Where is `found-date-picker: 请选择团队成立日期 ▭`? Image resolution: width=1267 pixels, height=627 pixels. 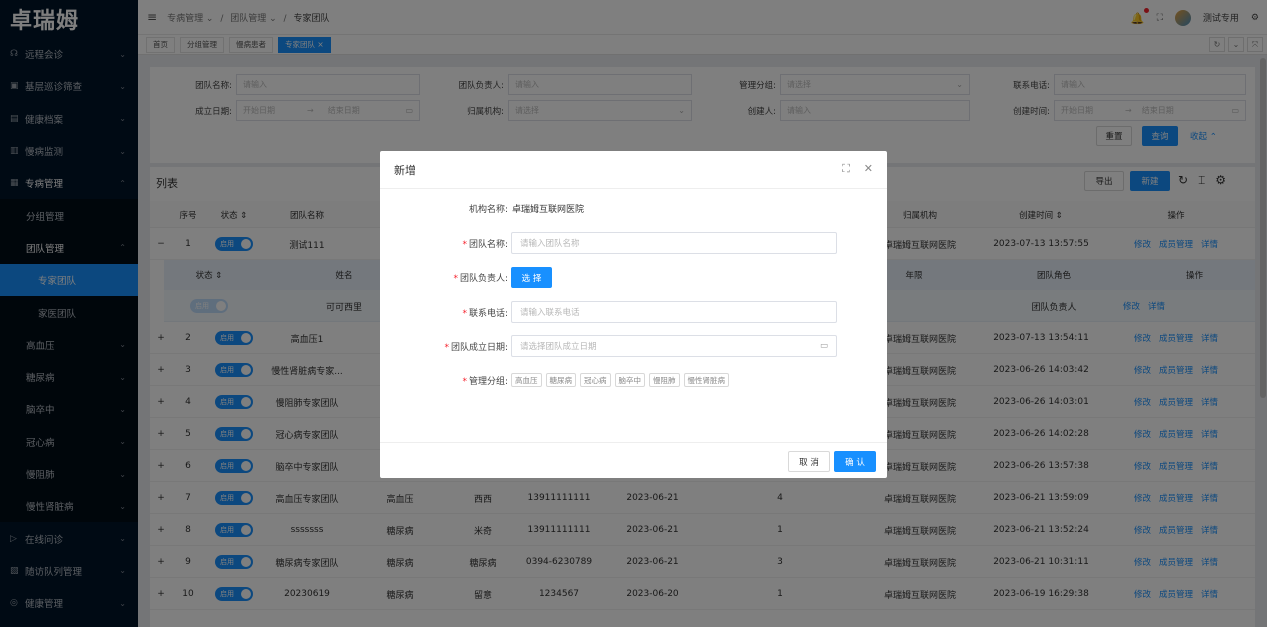
found-date-picker: 请选择团队成立日期 ▭ is located at coordinates (674, 346).